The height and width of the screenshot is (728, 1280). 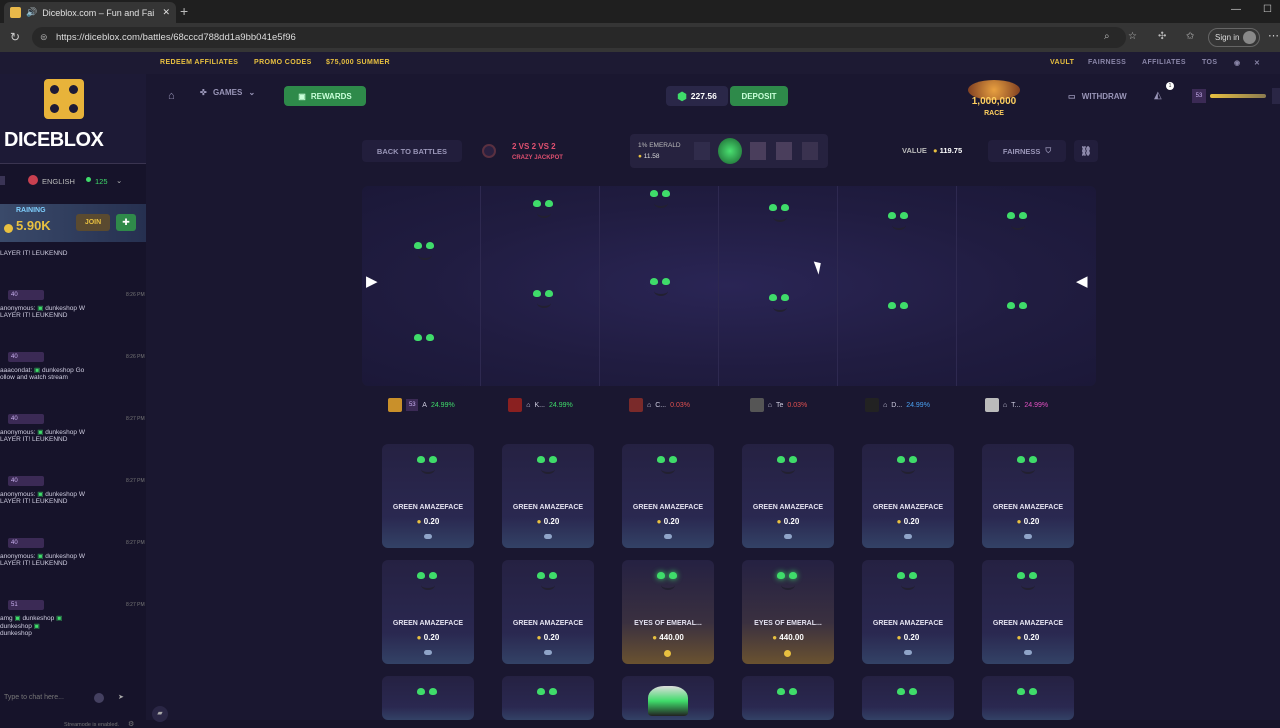 What do you see at coordinates (73, 223) in the screenshot?
I see `rain-banner: RAINING 5.90K JOIN ✚` at bounding box center [73, 223].